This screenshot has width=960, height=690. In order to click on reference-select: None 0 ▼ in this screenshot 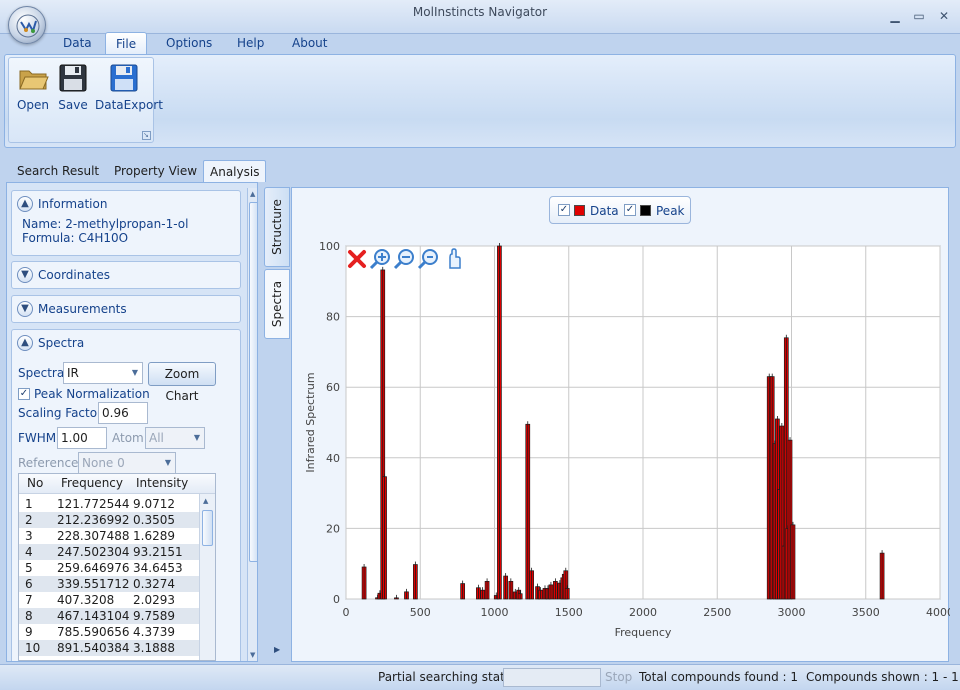, I will do `click(127, 463)`.